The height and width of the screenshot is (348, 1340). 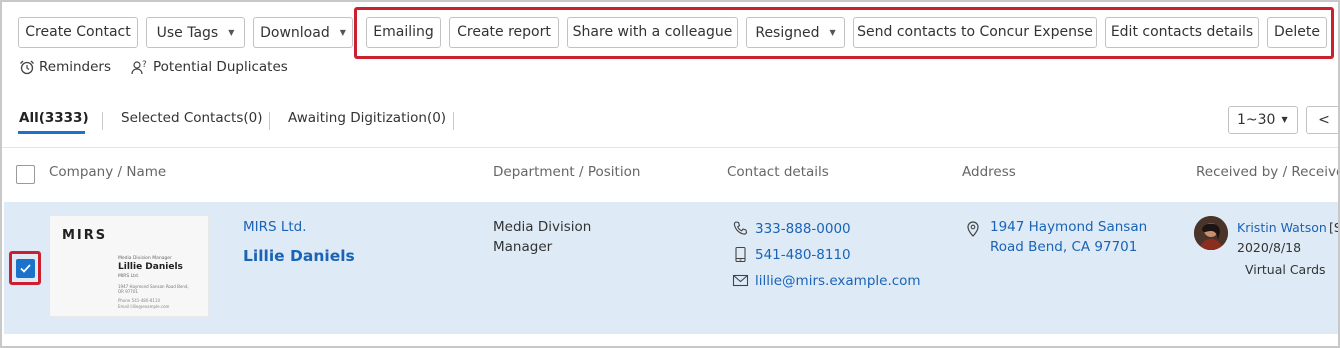 I want to click on received-date: 2020/8/18, so click(x=1269, y=247).